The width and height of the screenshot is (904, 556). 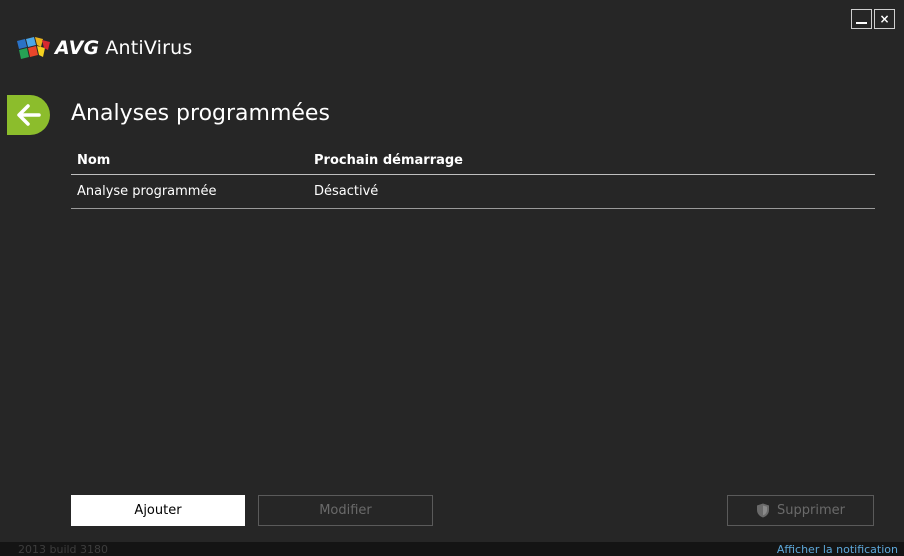 I want to click on app-title: AVG AntiVirus, so click(x=124, y=48).